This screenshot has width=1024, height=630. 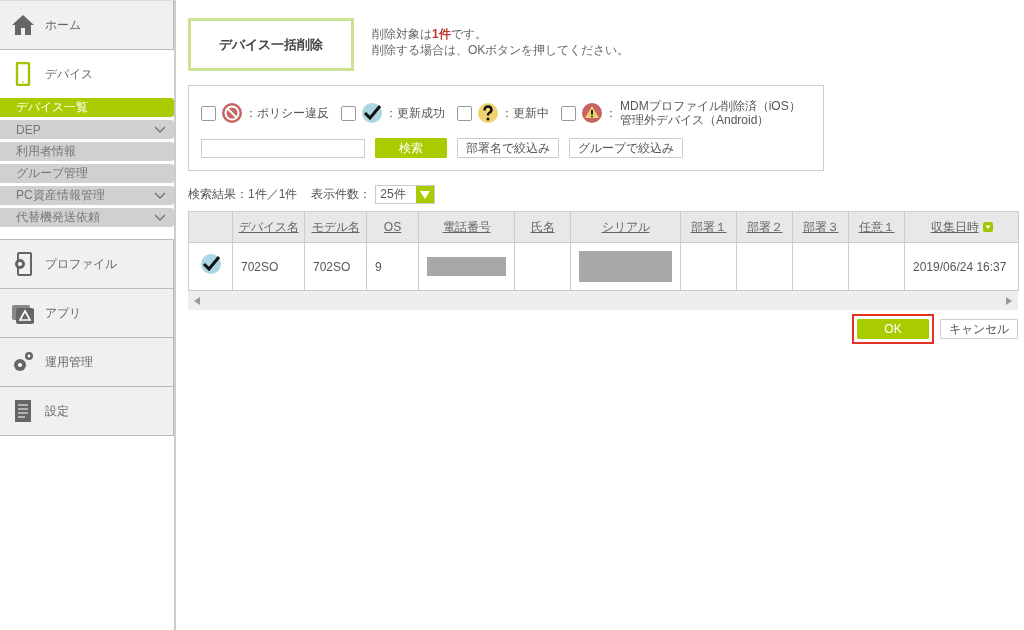 What do you see at coordinates (283, 148) in the screenshot?
I see `search-field` at bounding box center [283, 148].